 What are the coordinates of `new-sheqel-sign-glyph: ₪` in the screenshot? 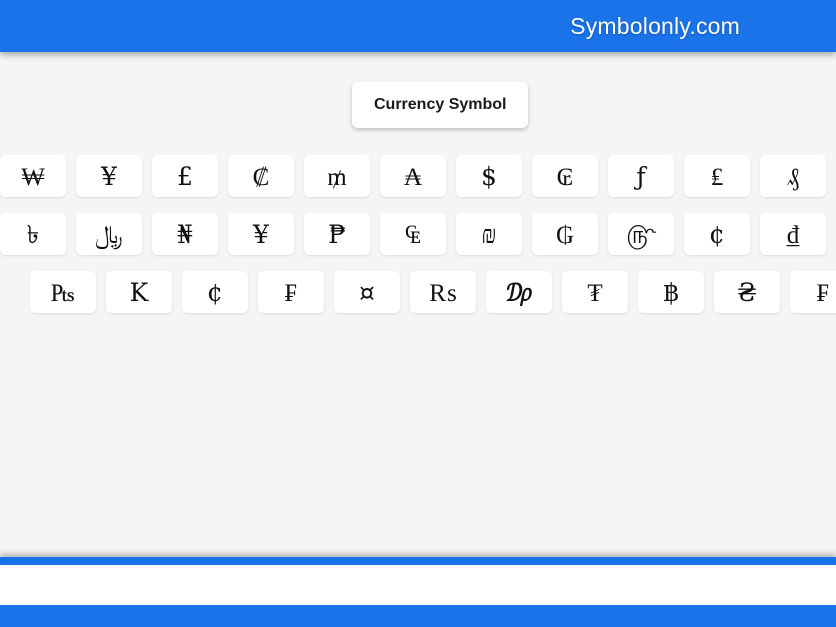 It's located at (489, 234).